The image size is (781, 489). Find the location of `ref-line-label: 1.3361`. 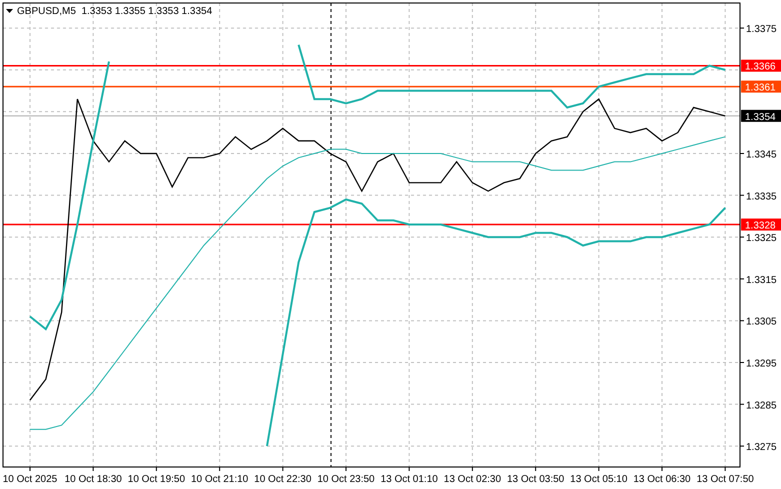

ref-line-label: 1.3361 is located at coordinates (760, 88).